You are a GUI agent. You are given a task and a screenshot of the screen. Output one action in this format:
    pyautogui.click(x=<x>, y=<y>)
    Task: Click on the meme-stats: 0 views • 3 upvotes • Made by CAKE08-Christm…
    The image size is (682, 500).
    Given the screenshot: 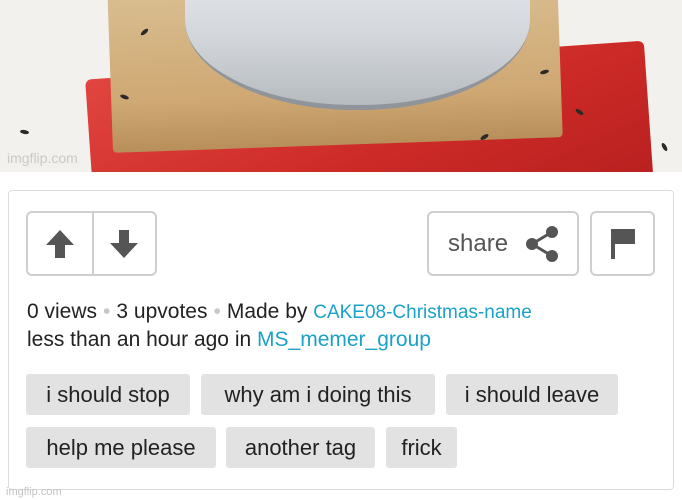 What is the action you would take?
    pyautogui.click(x=279, y=312)
    